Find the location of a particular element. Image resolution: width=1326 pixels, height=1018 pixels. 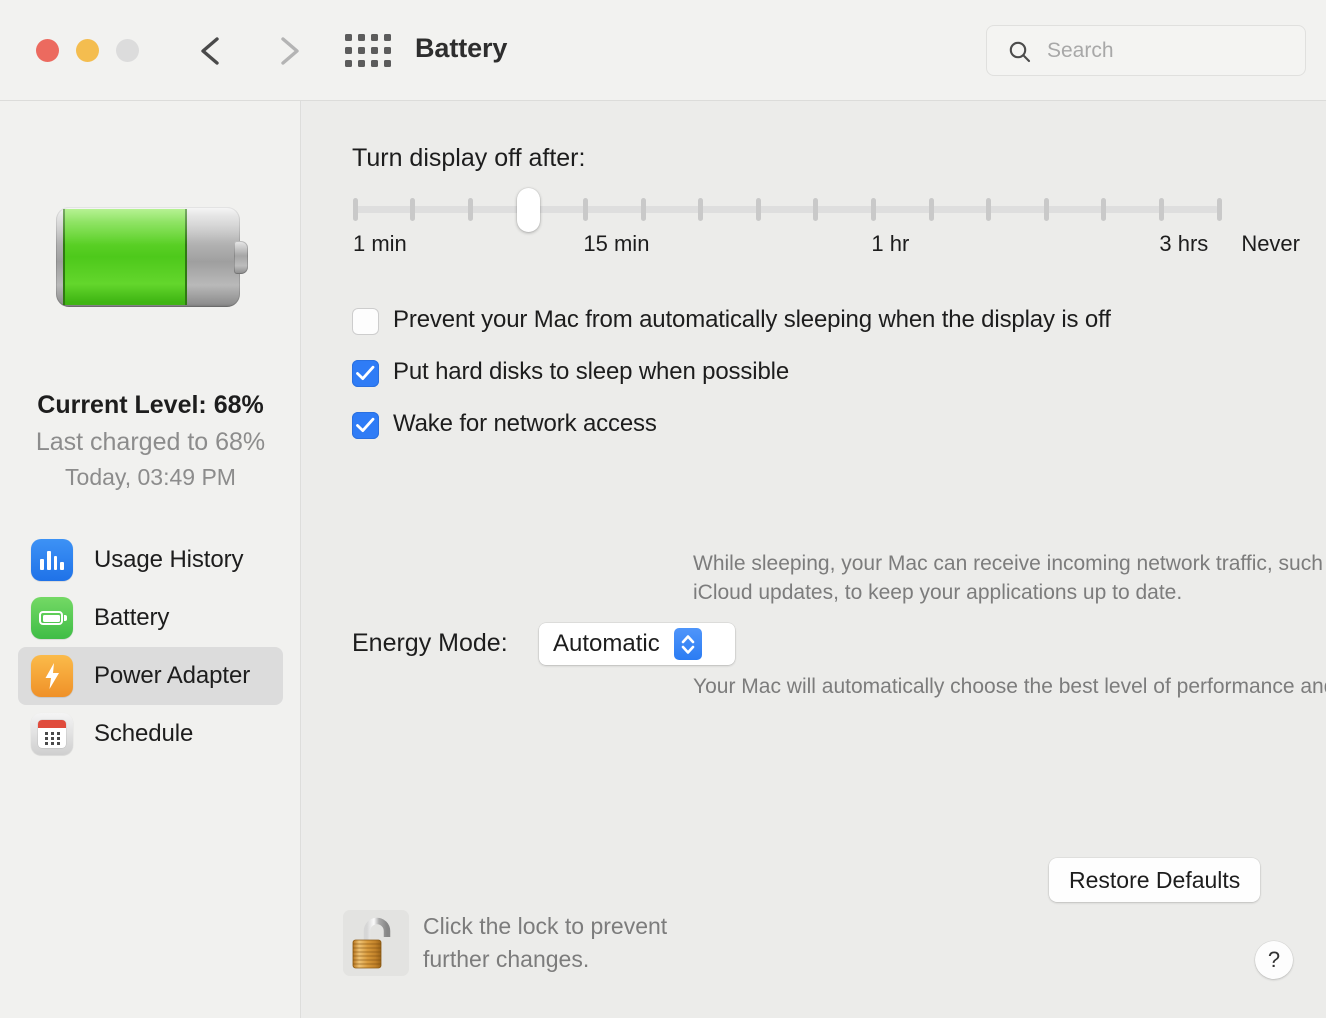

turn-display-off-label: Turn display off after: is located at coordinates (469, 158).